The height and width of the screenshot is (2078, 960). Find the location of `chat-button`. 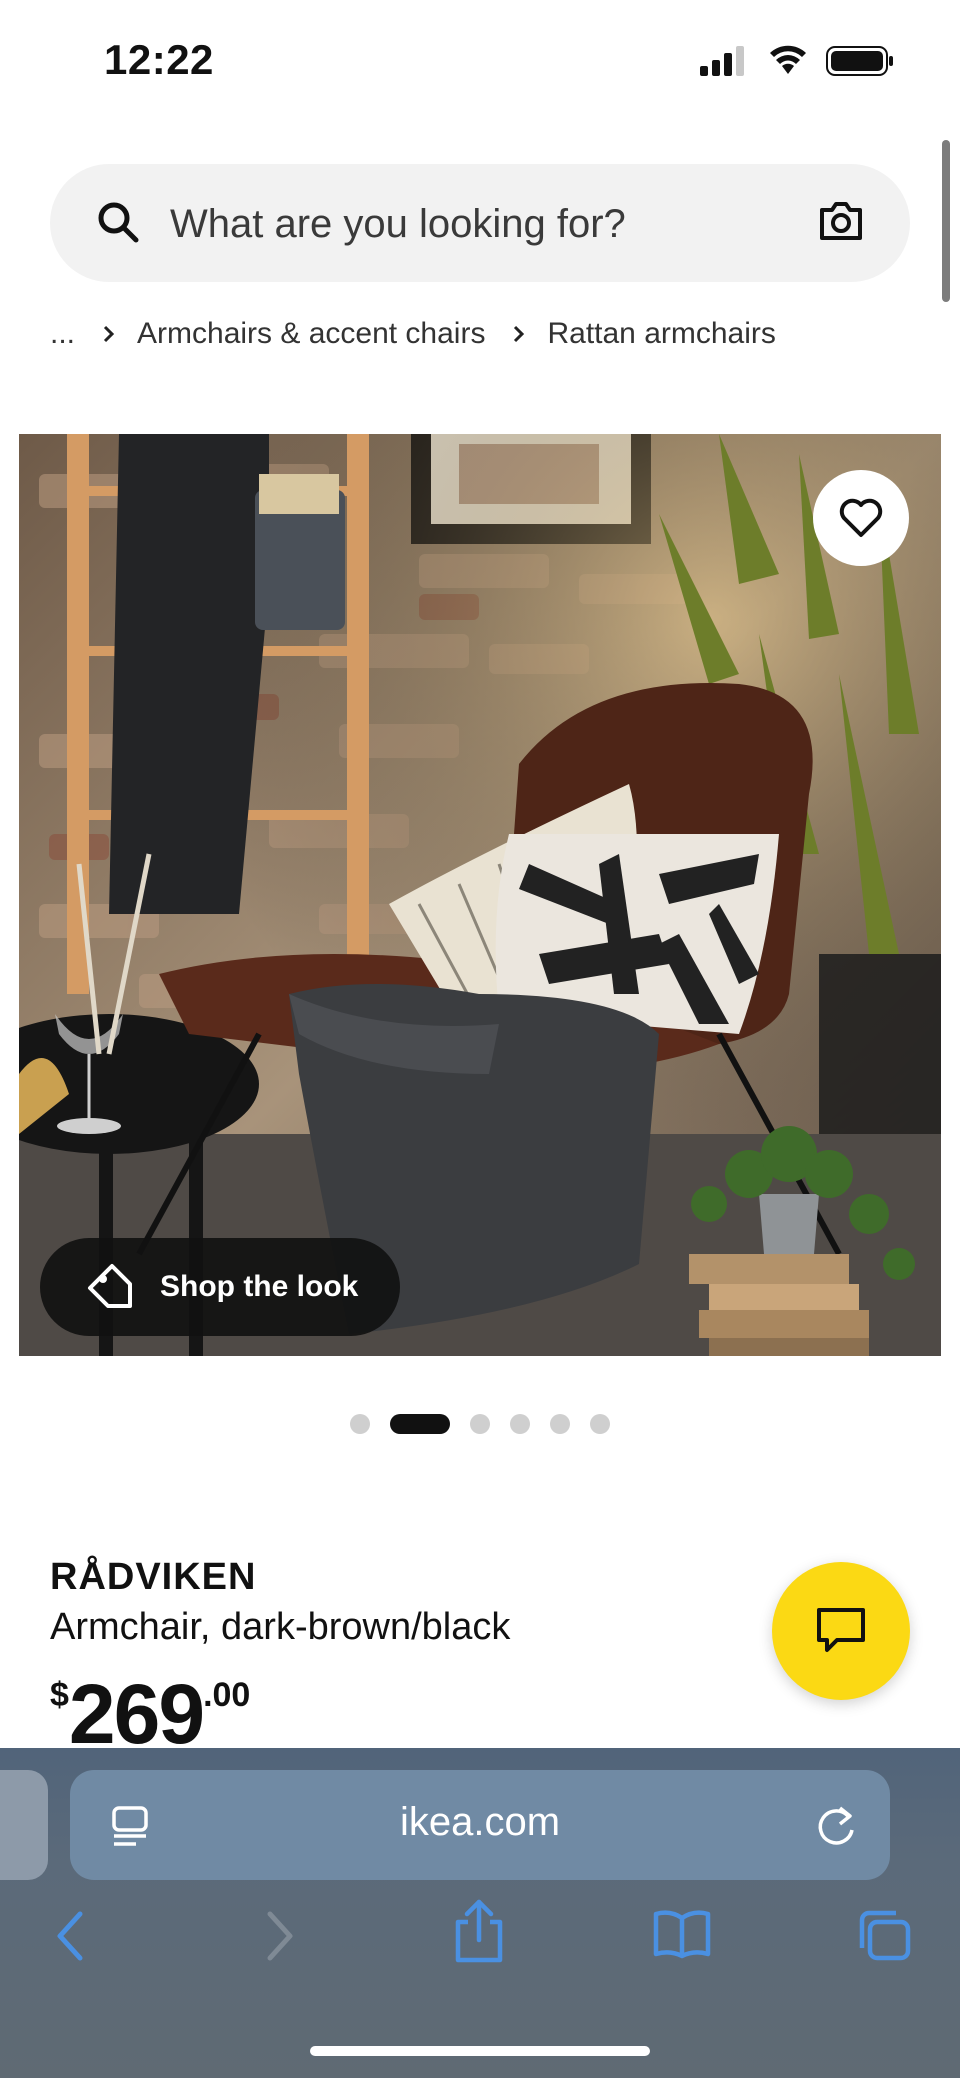

chat-button is located at coordinates (841, 1631).